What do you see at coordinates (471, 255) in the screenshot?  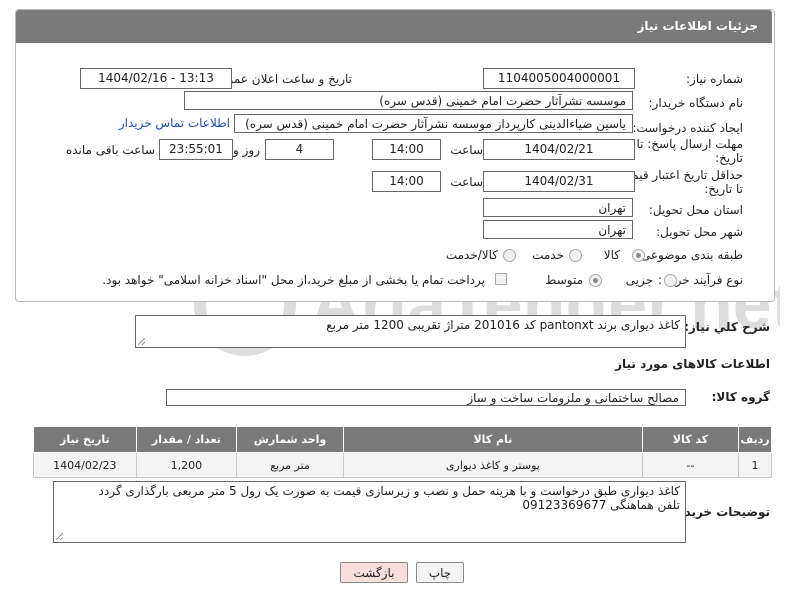 I see `category-option-goods-service: کالا/خدمت` at bounding box center [471, 255].